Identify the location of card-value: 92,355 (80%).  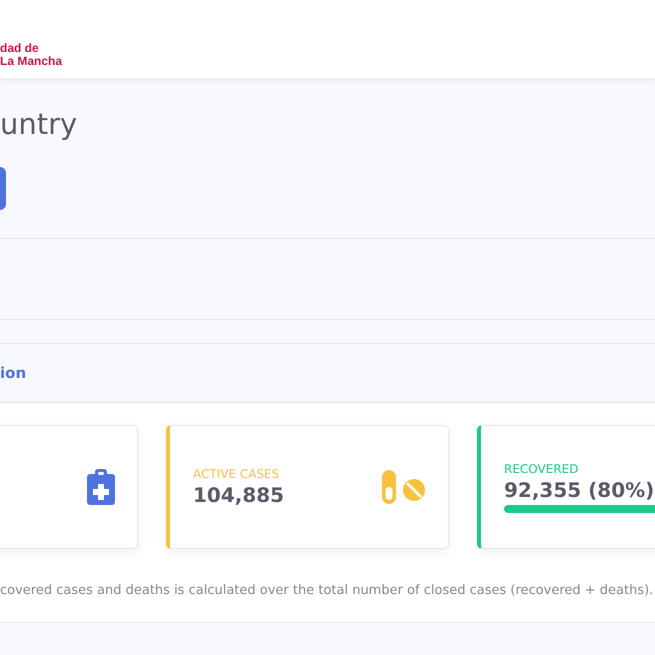
(579, 490).